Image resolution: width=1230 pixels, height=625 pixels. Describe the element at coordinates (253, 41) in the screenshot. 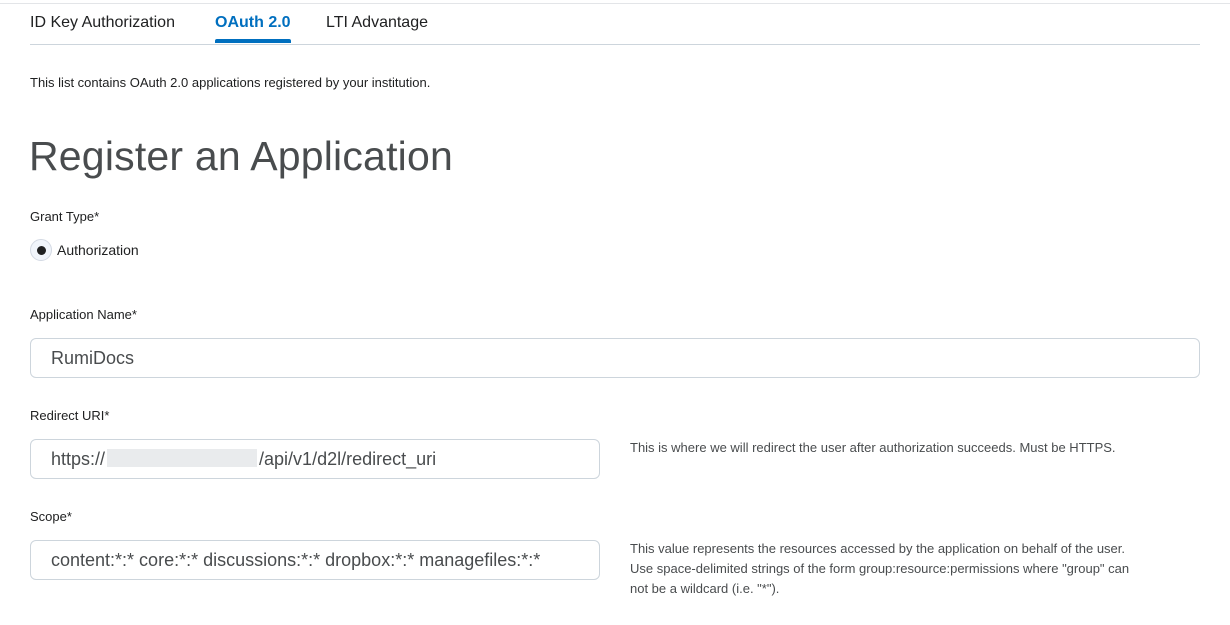

I see `active-tab-indicator` at that location.